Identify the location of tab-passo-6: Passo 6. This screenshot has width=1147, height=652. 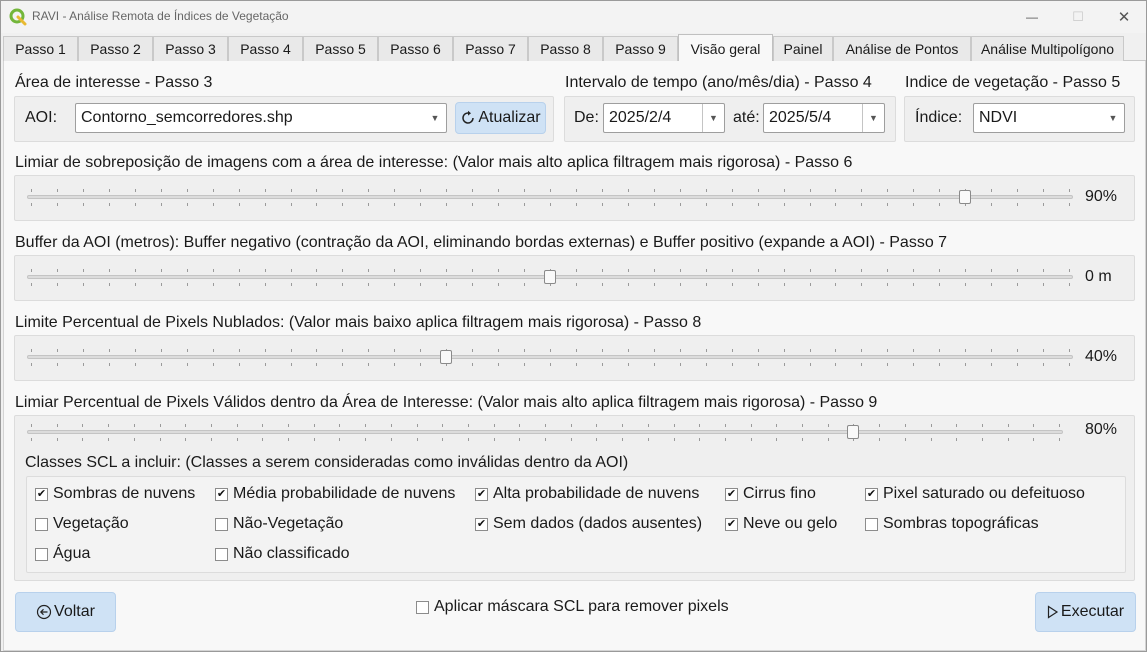
(415, 48).